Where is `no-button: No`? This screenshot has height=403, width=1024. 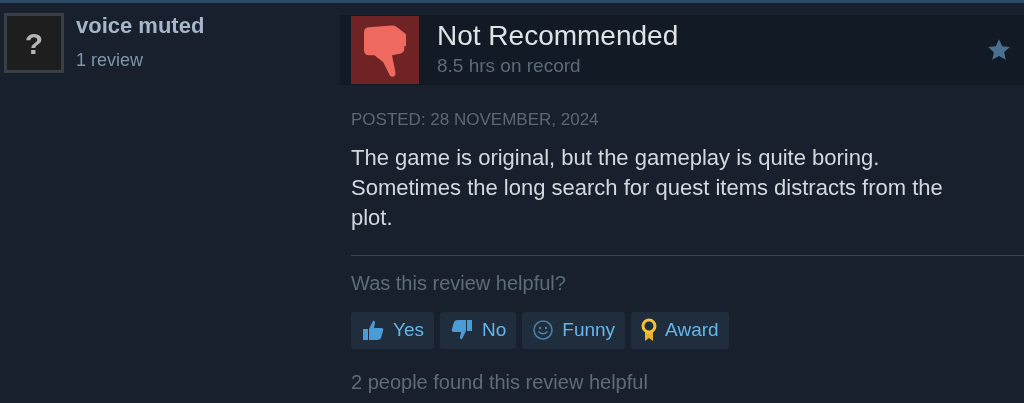
no-button: No is located at coordinates (478, 330).